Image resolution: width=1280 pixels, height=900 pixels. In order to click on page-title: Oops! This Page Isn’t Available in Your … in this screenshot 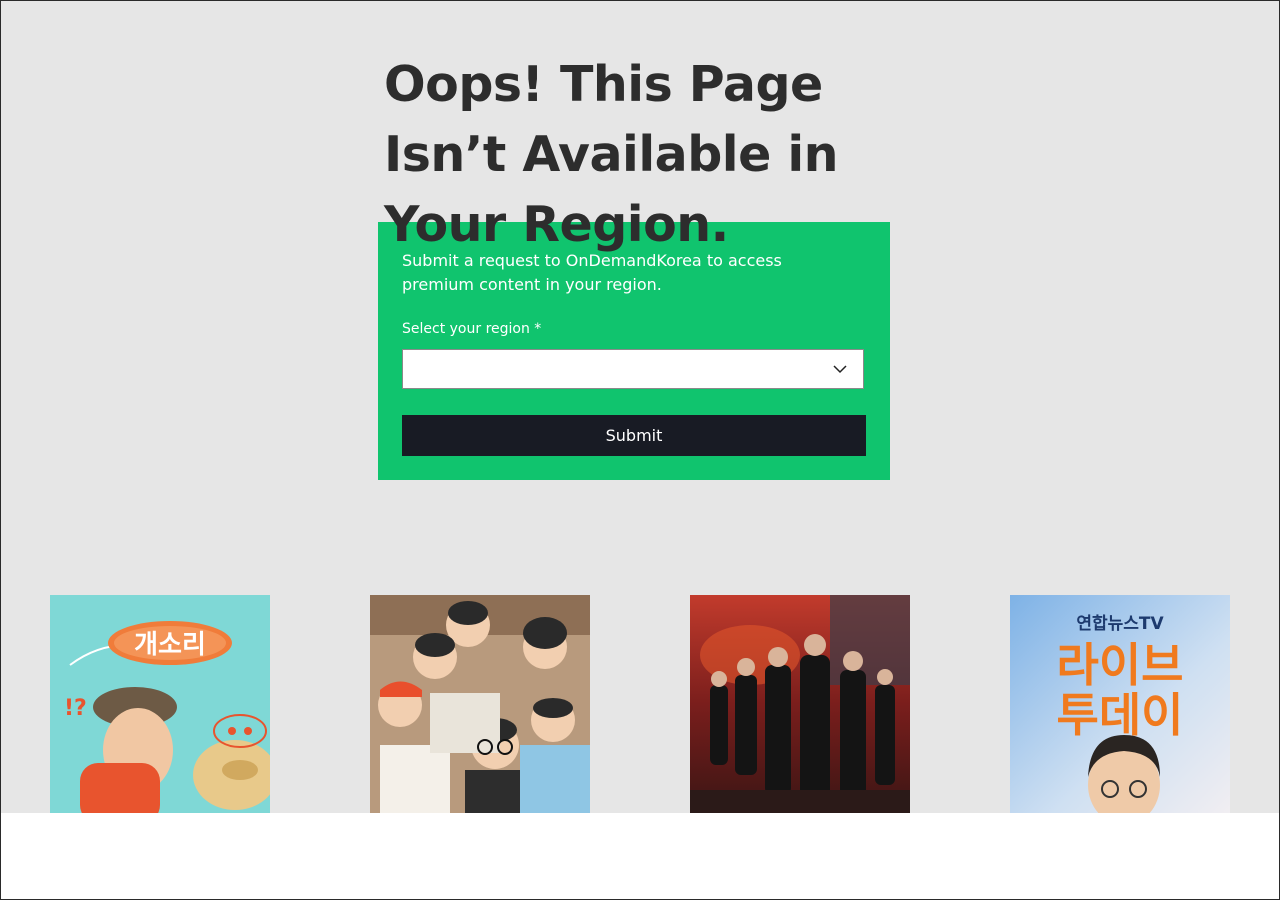, I will do `click(611, 154)`.